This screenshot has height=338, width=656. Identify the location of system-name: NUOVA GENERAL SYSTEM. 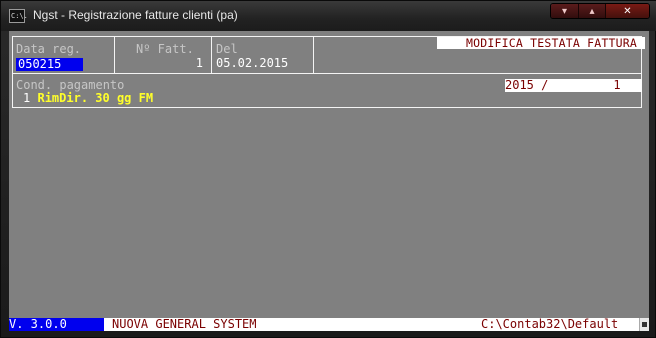
(184, 324).